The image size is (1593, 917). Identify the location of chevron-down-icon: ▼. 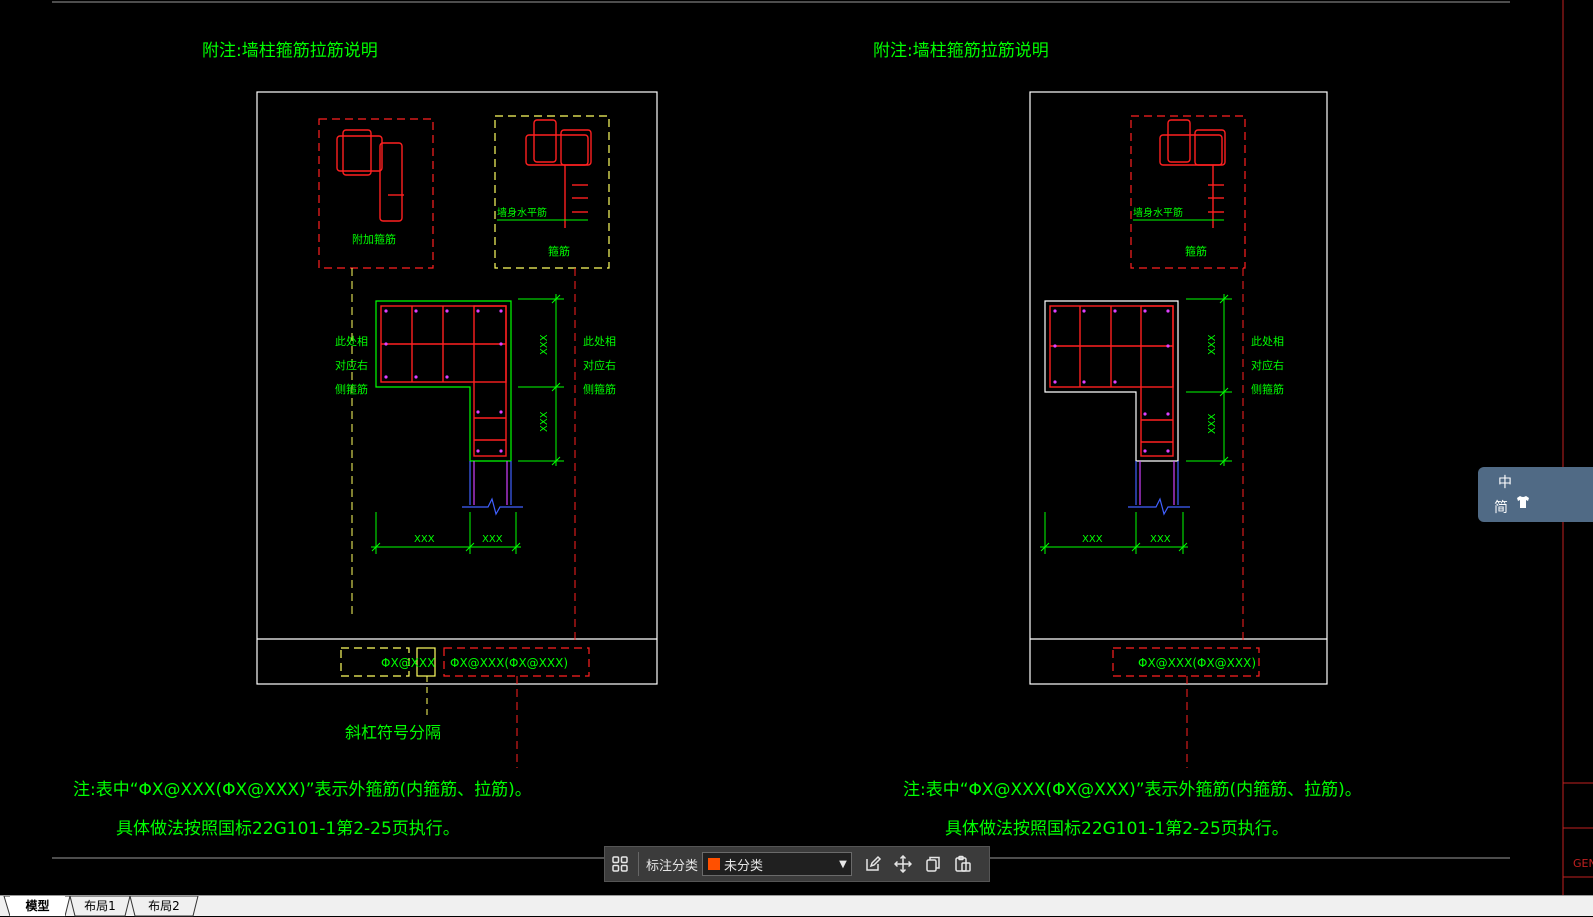
(843, 864).